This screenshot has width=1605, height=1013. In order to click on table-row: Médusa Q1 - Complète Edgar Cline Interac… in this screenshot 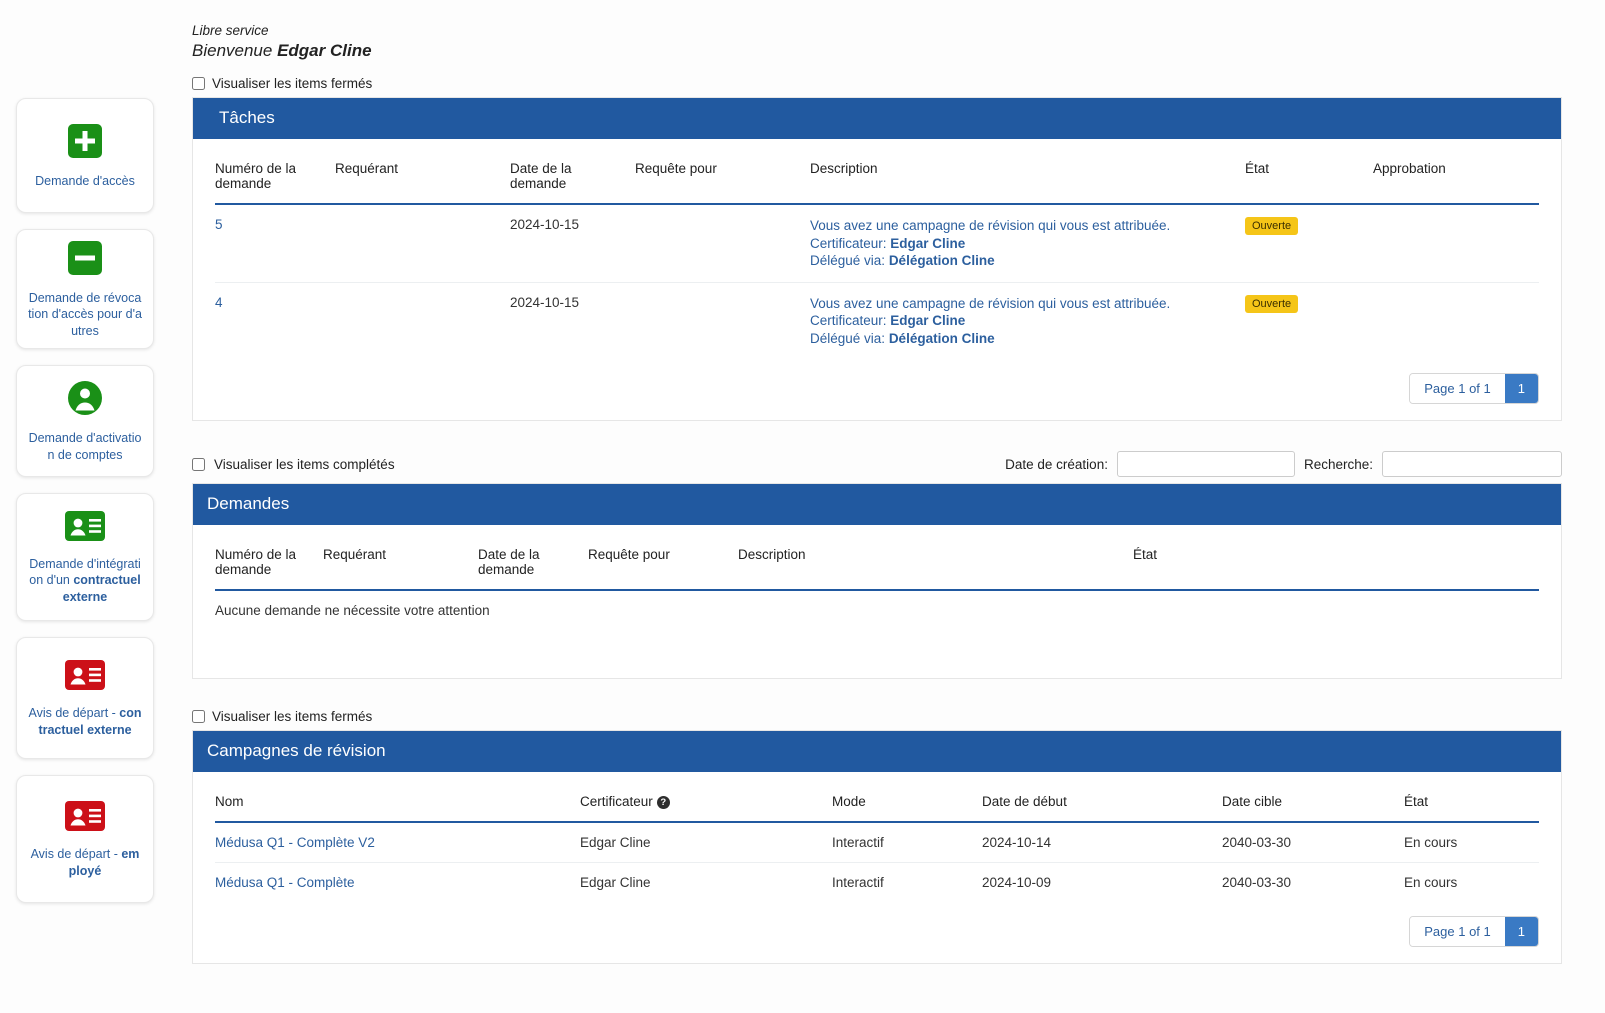, I will do `click(877, 883)`.